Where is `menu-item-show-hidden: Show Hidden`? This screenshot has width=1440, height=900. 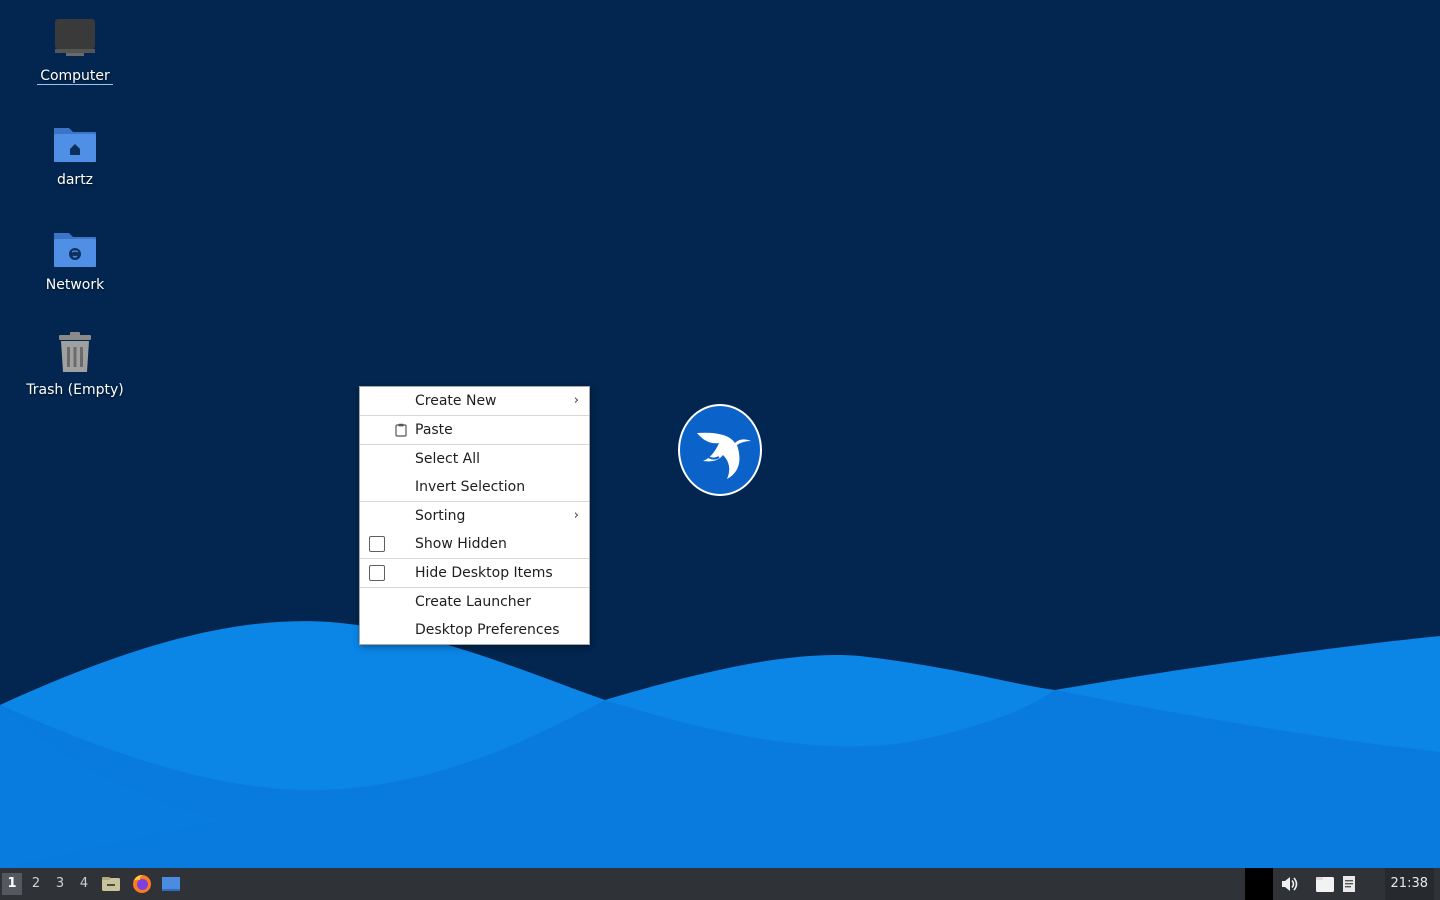
menu-item-show-hidden: Show Hidden is located at coordinates (474, 544).